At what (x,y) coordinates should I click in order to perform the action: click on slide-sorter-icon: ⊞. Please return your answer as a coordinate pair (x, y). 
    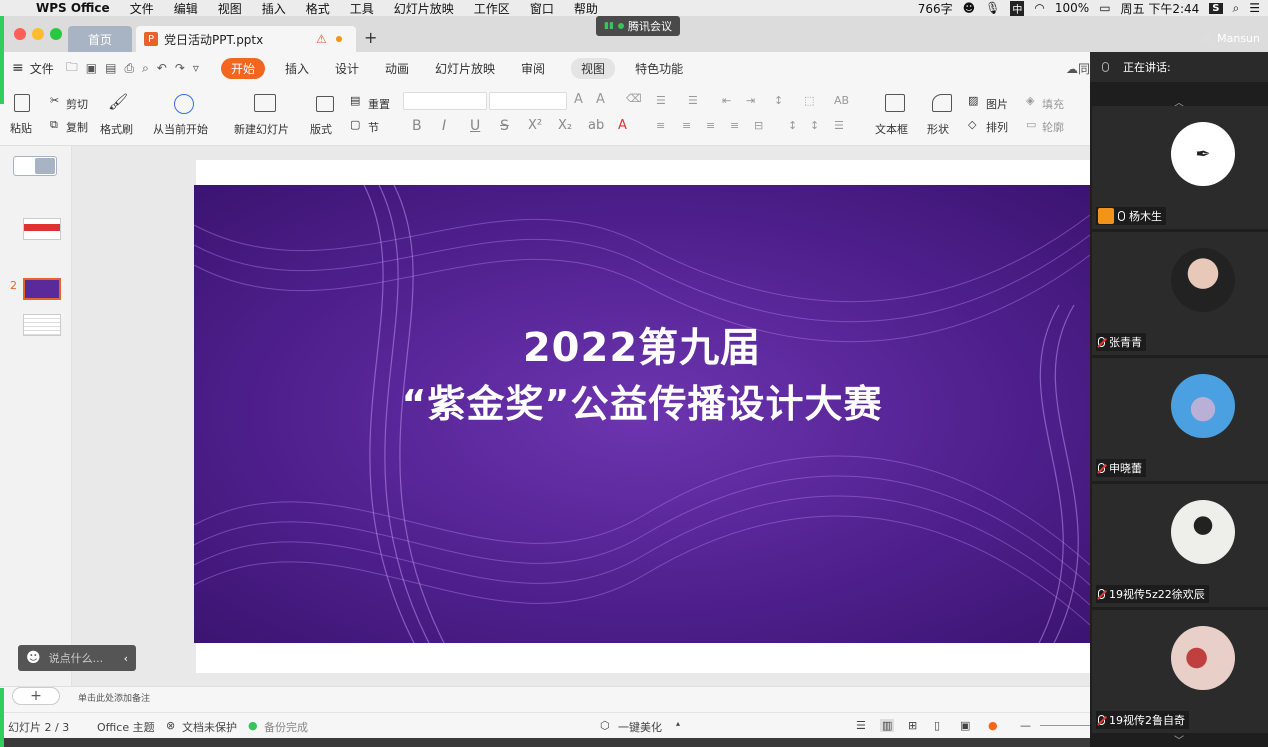
    Looking at the image, I should click on (912, 725).